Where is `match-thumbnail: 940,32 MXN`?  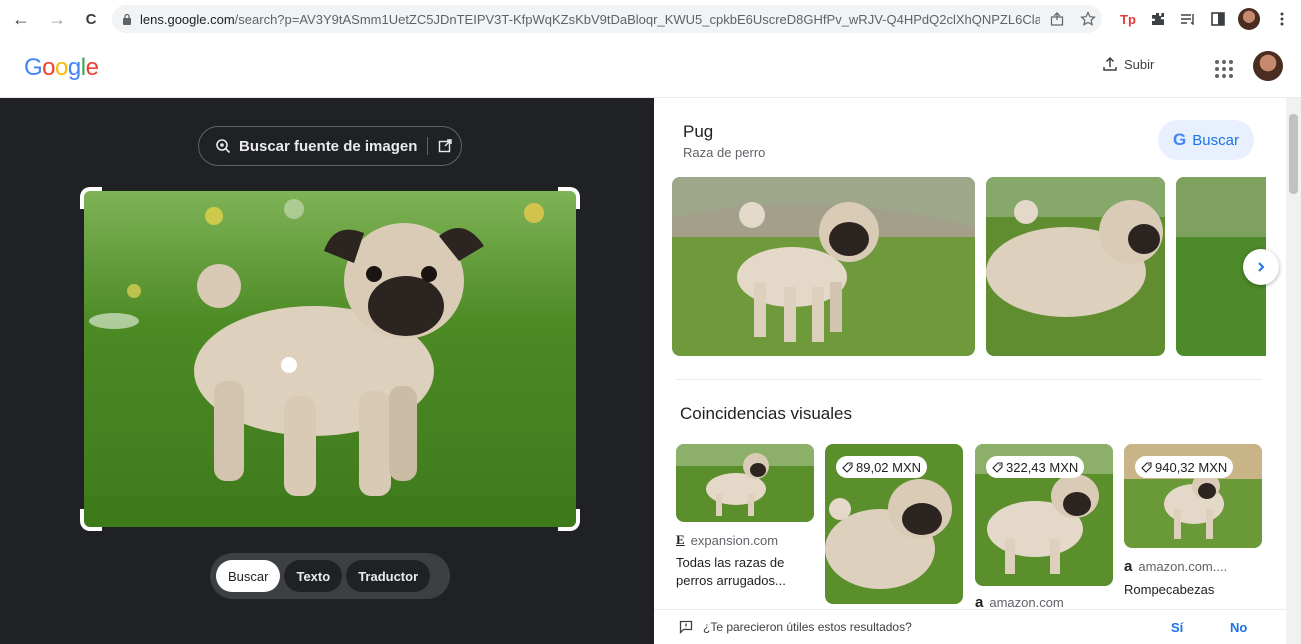 match-thumbnail: 940,32 MXN is located at coordinates (1193, 496).